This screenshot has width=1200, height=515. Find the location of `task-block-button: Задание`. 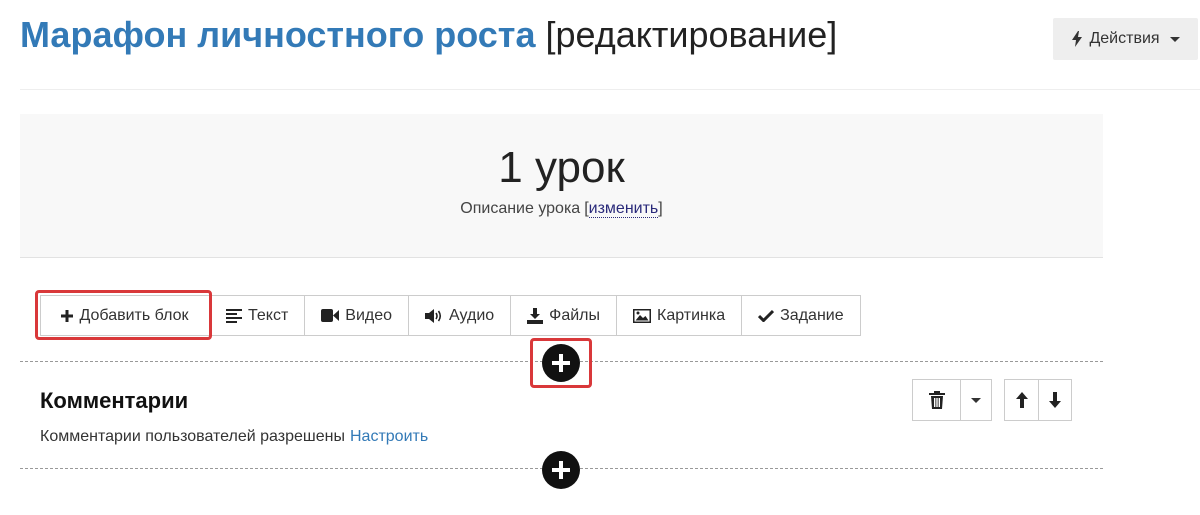

task-block-button: Задание is located at coordinates (801, 315).